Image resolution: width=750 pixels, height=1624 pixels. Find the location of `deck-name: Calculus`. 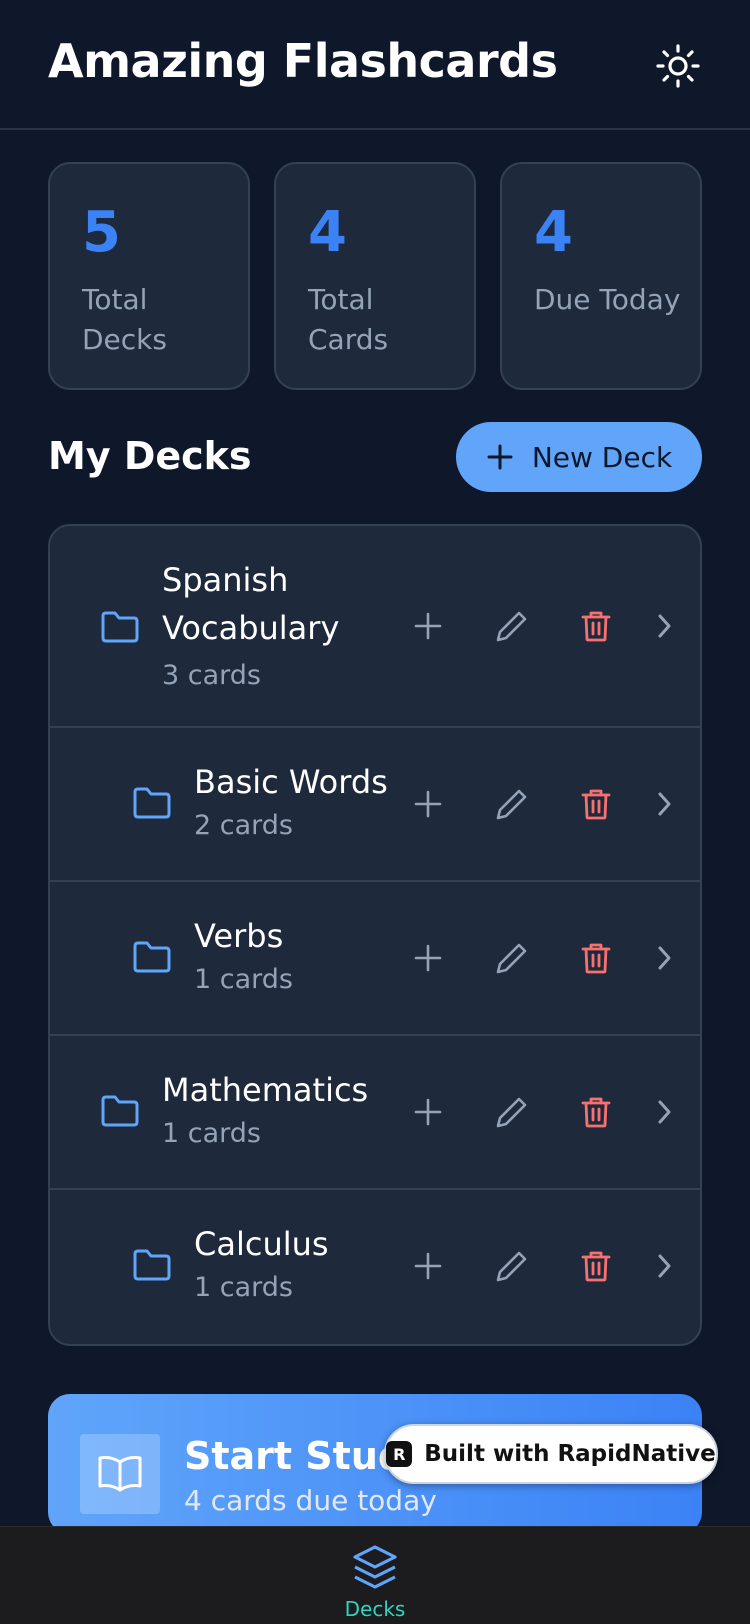

deck-name: Calculus is located at coordinates (261, 1244).